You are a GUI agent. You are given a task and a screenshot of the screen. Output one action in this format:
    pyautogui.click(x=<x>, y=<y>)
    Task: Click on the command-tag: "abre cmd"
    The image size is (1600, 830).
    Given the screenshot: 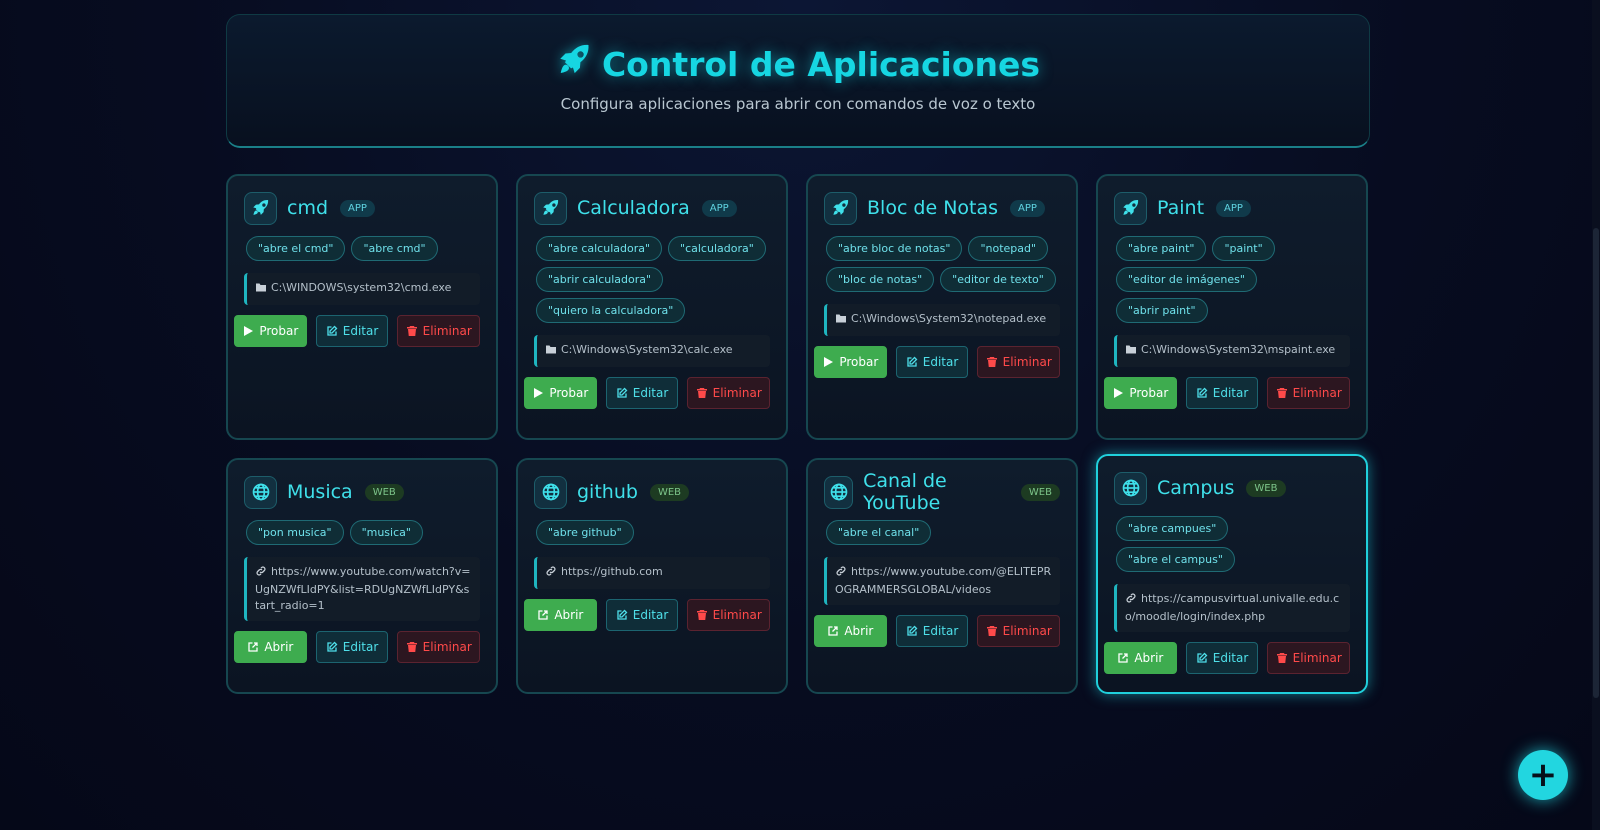 What is the action you would take?
    pyautogui.click(x=394, y=248)
    